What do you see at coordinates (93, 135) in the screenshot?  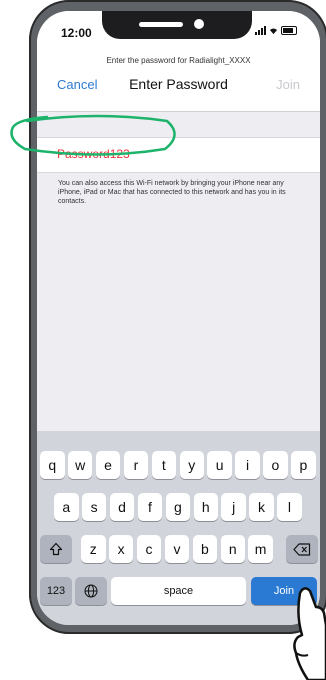 I see `password-highlight-ring` at bounding box center [93, 135].